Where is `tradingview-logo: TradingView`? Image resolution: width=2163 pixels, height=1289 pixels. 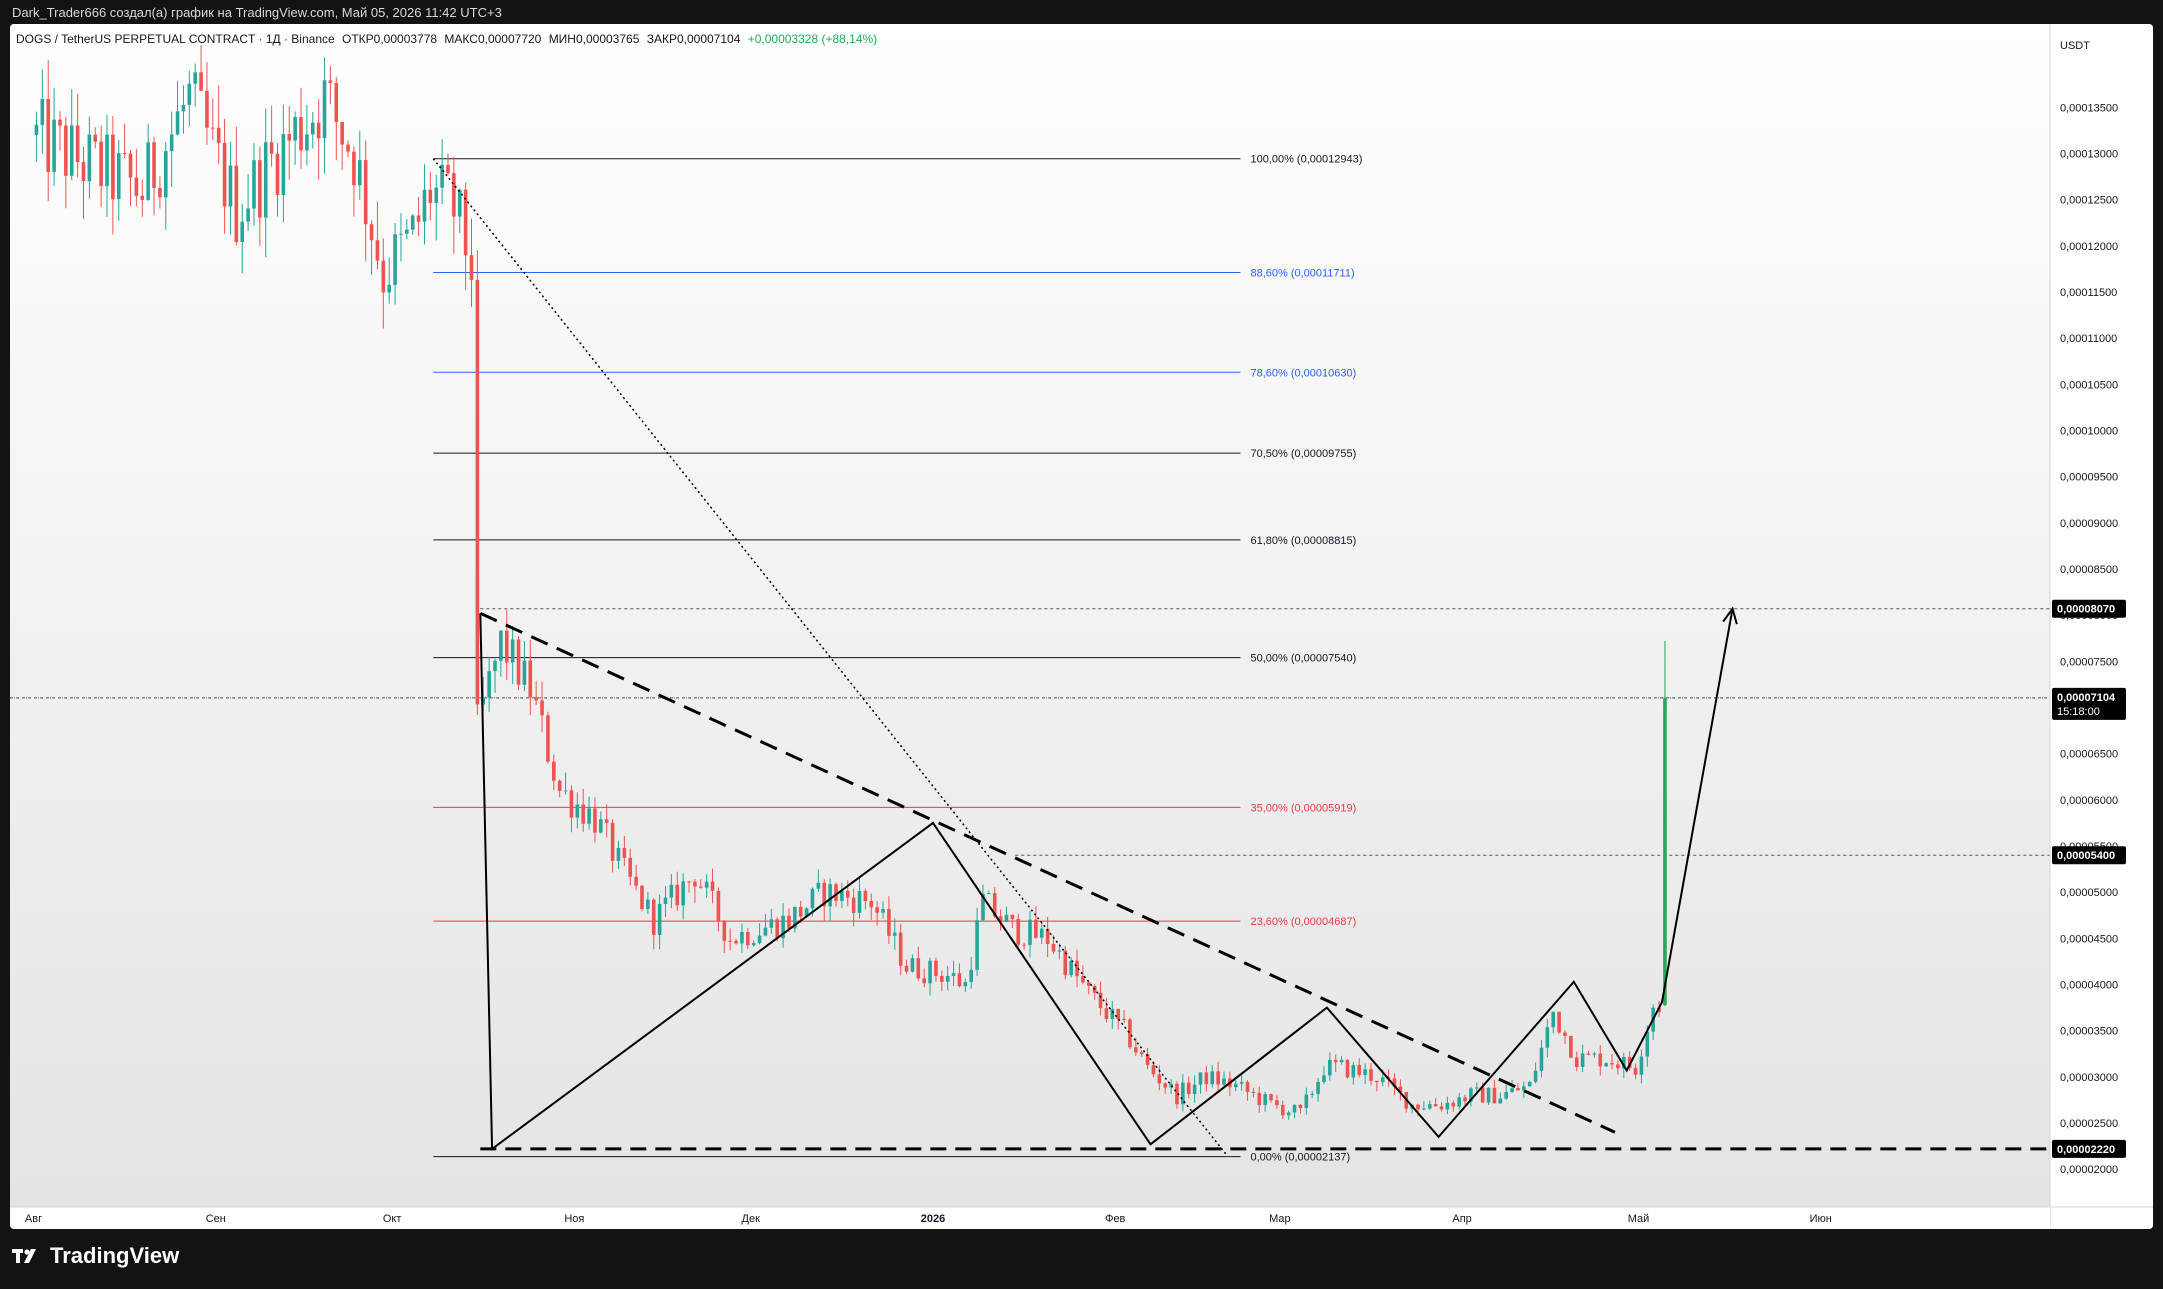 tradingview-logo: TradingView is located at coordinates (95, 1256).